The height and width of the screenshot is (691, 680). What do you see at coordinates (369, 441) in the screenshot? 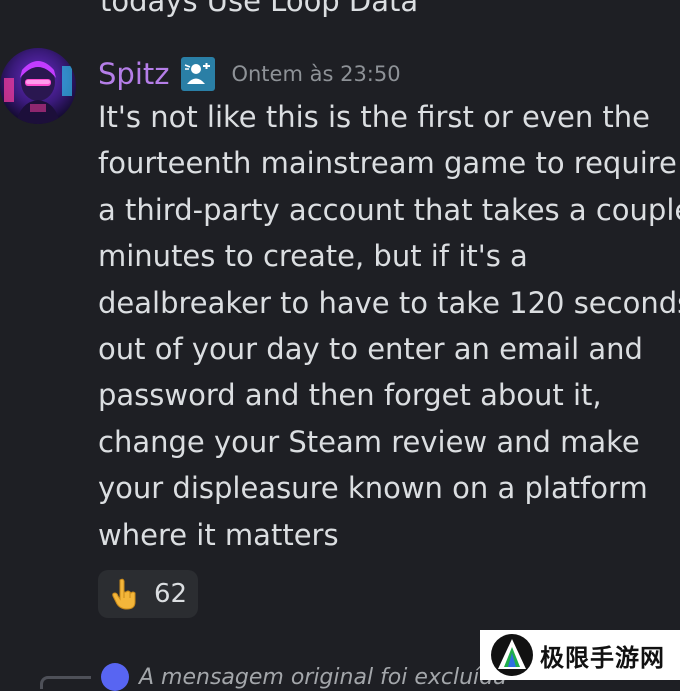
I see `message-line: change your Steam review and make` at bounding box center [369, 441].